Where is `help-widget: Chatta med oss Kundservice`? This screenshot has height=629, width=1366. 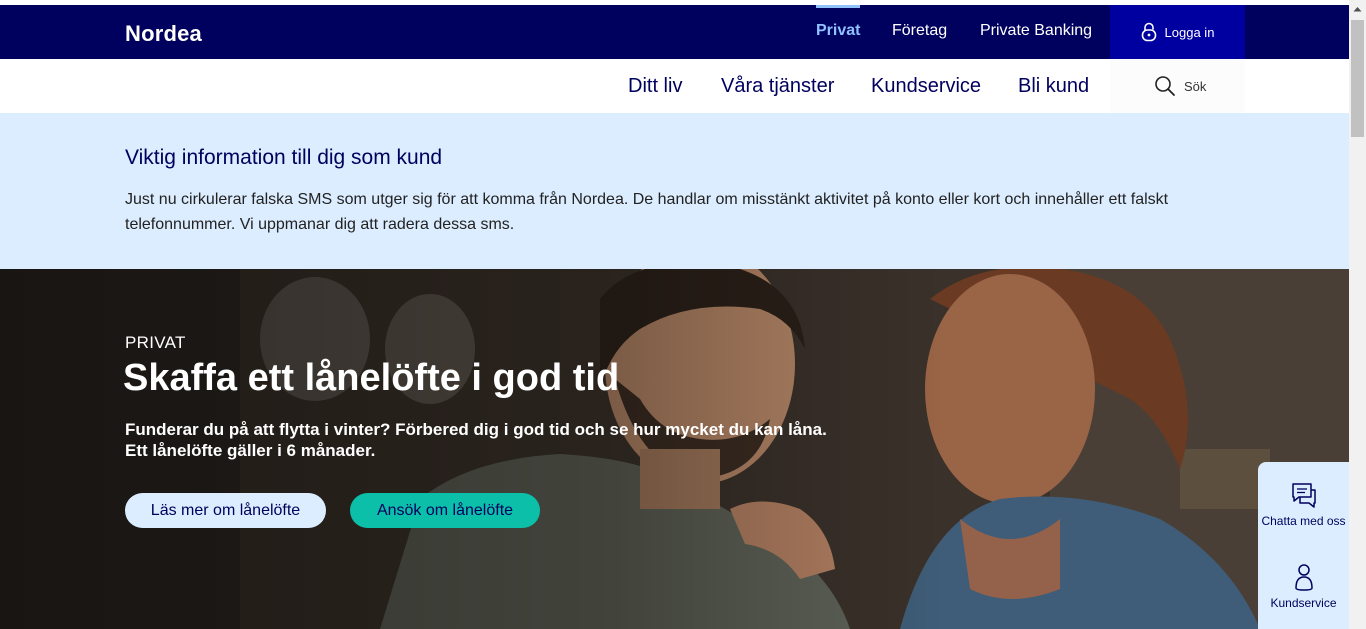
help-widget: Chatta med oss Kundservice is located at coordinates (1303, 545).